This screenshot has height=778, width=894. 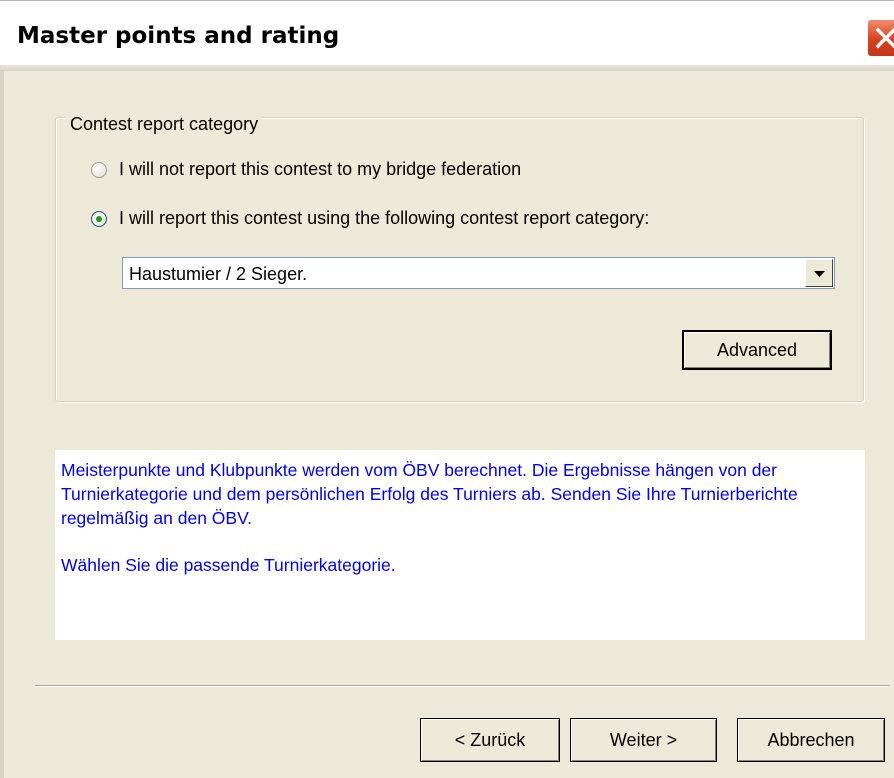 I want to click on title-bar: Master points and rating, so click(x=447, y=35).